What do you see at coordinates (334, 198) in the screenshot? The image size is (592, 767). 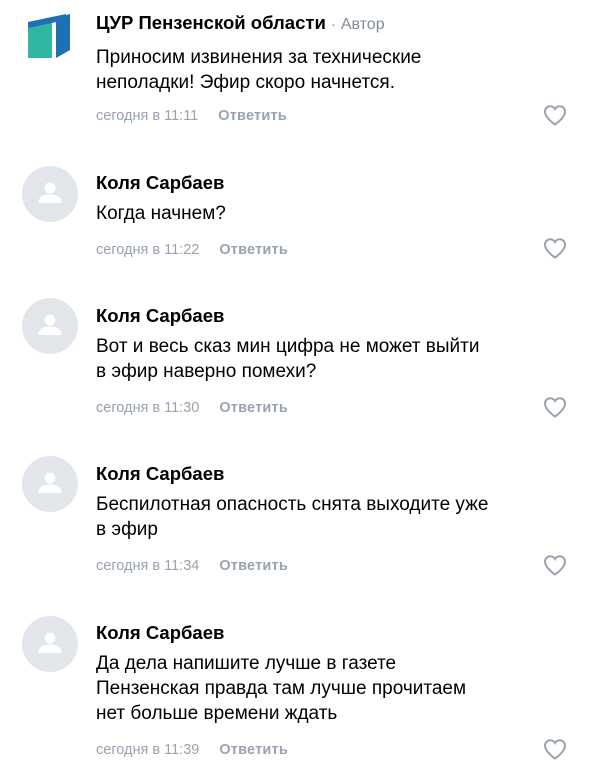 I see `comment-body: Коля Сарбаев Когда начнем?` at bounding box center [334, 198].